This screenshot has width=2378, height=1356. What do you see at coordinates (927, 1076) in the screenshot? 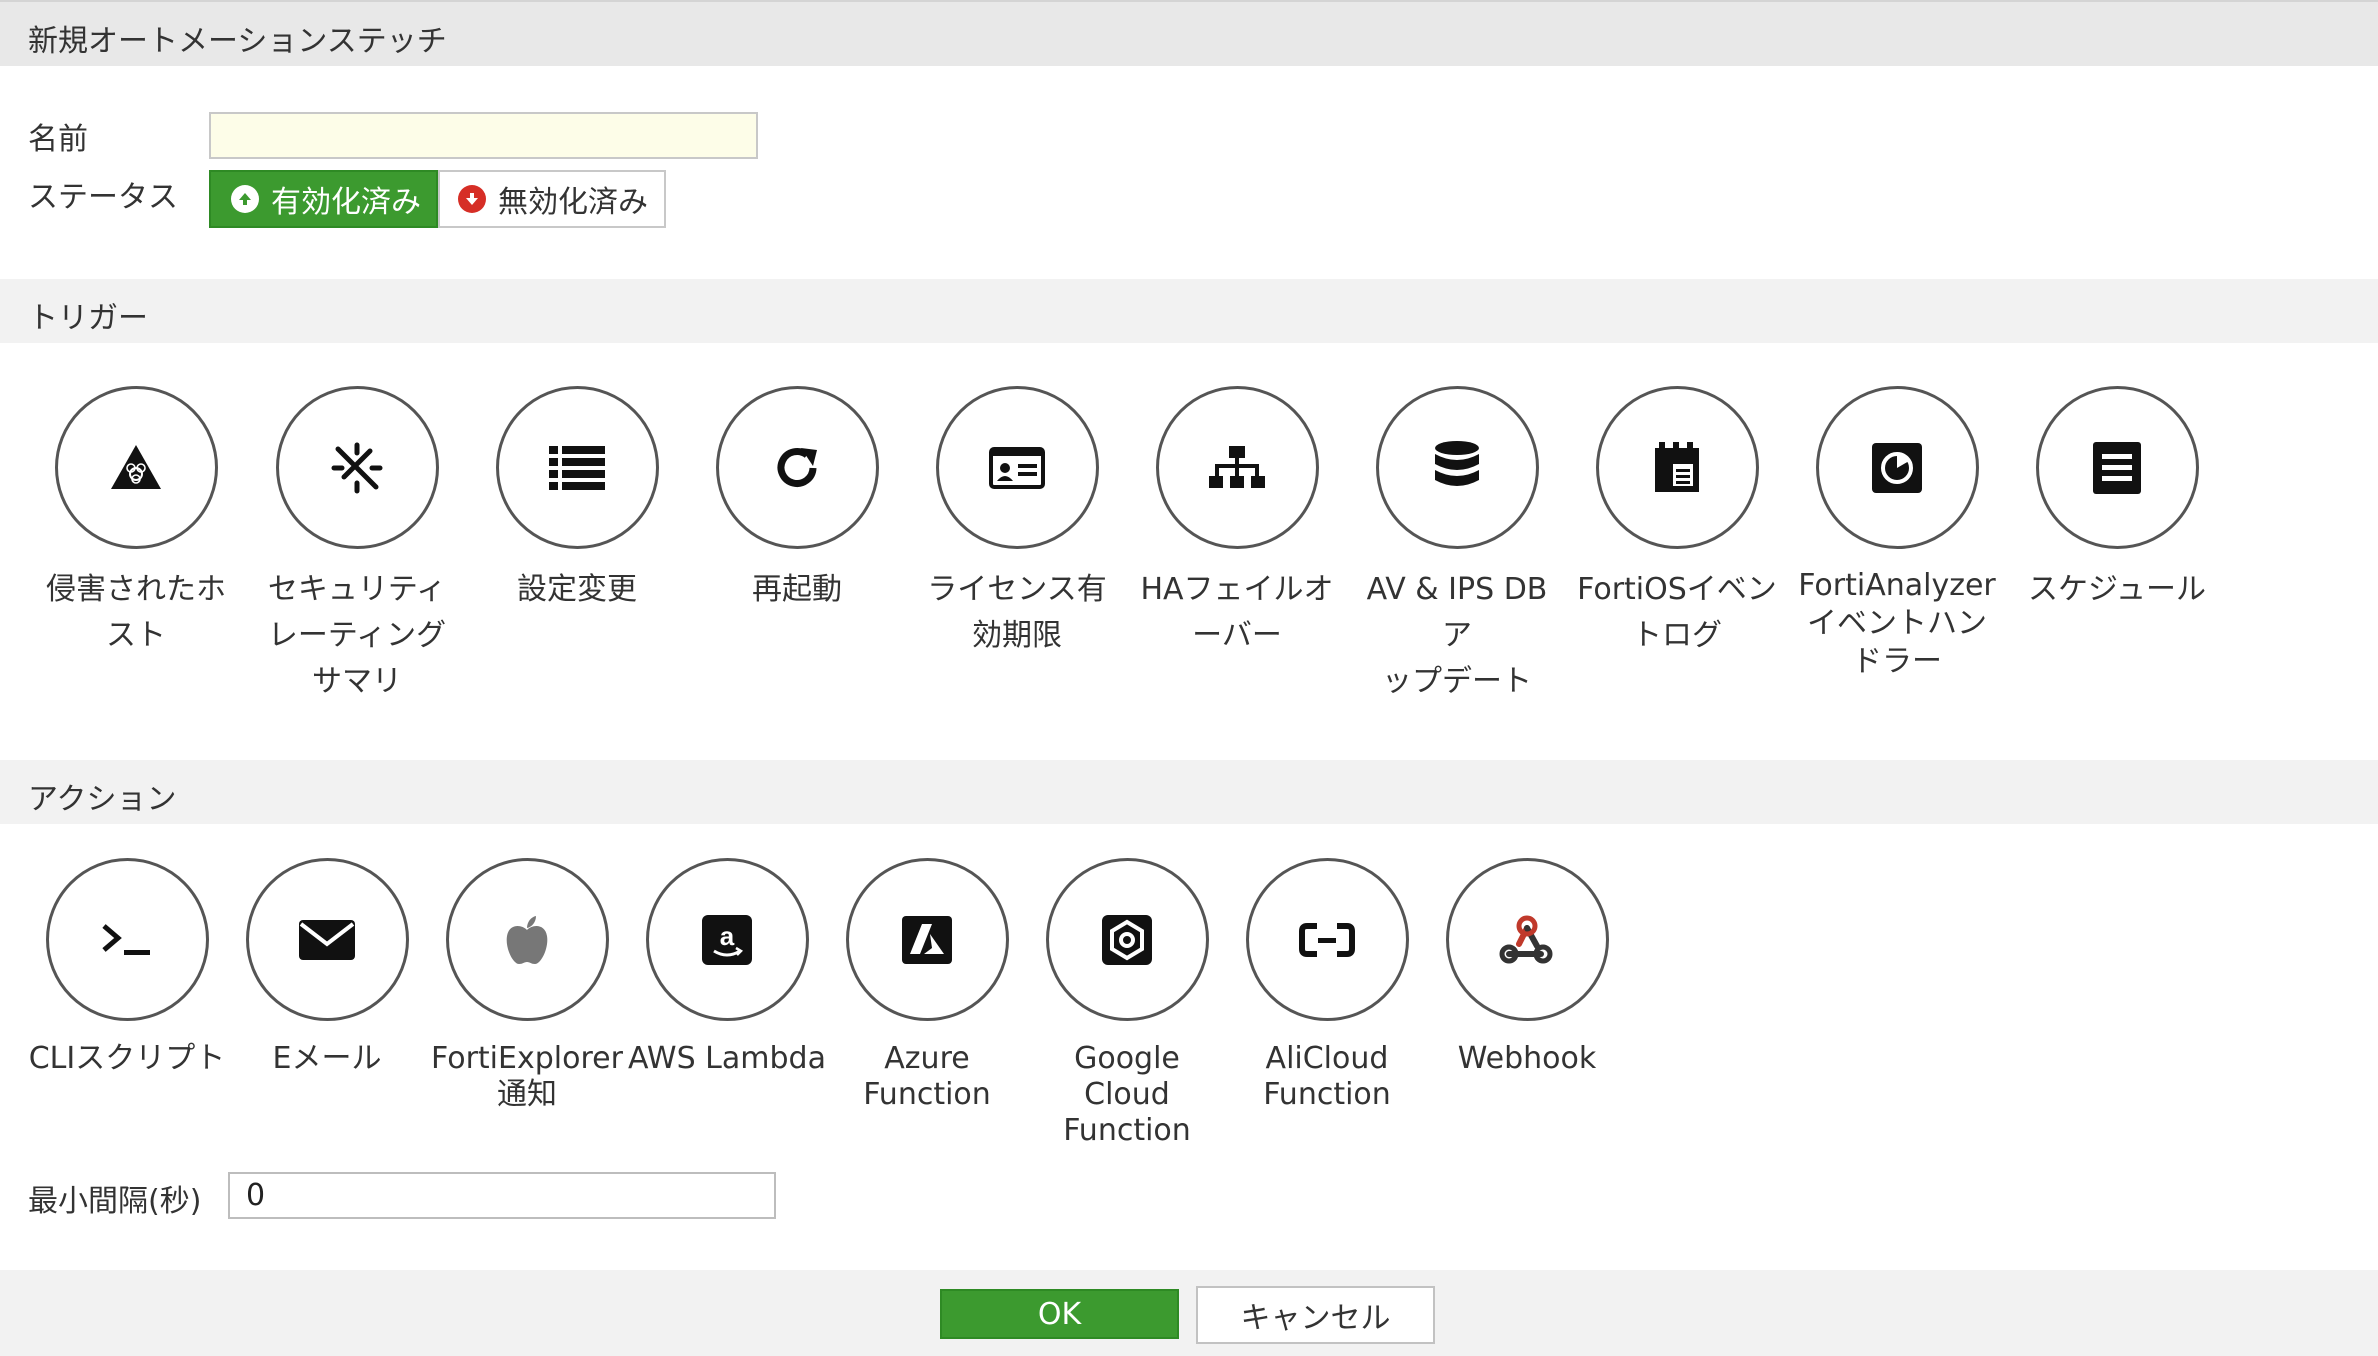
I see `action-label: Azure Function` at bounding box center [927, 1076].